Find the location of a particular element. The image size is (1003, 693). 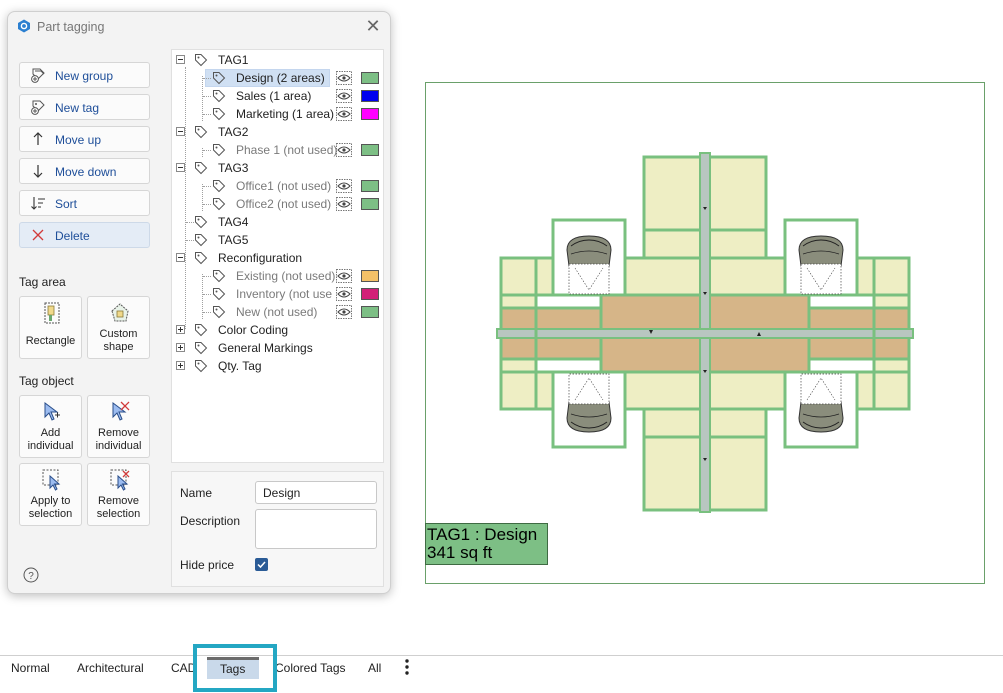

color-swatch-new is located at coordinates (370, 312).